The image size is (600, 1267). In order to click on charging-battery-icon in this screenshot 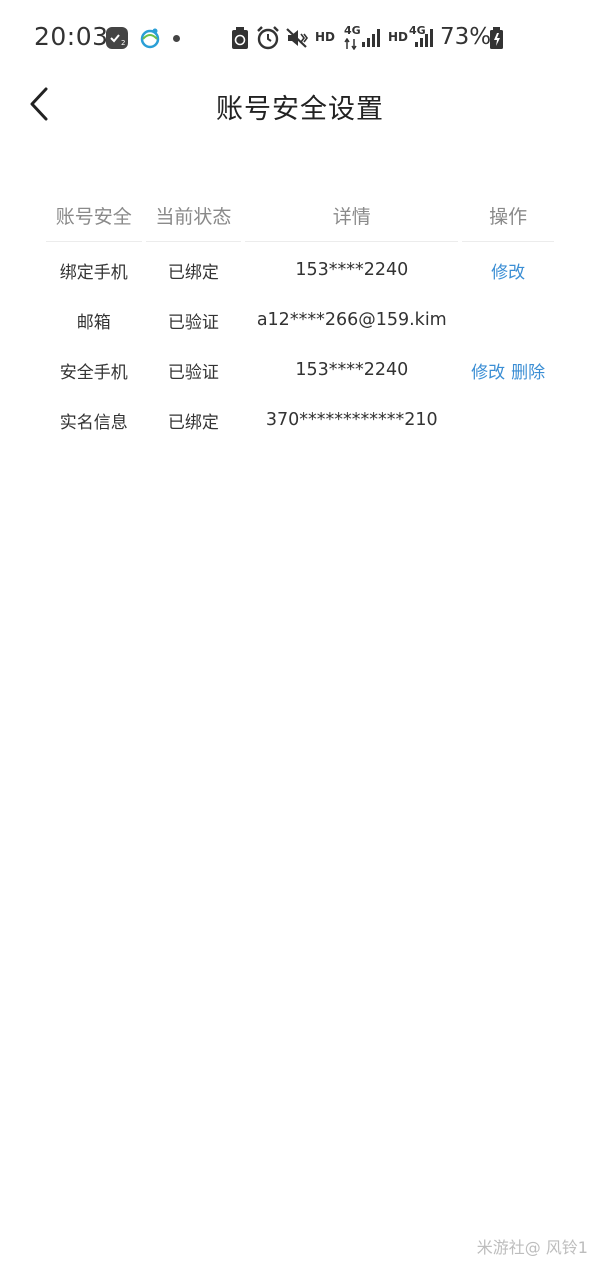, I will do `click(496, 38)`.